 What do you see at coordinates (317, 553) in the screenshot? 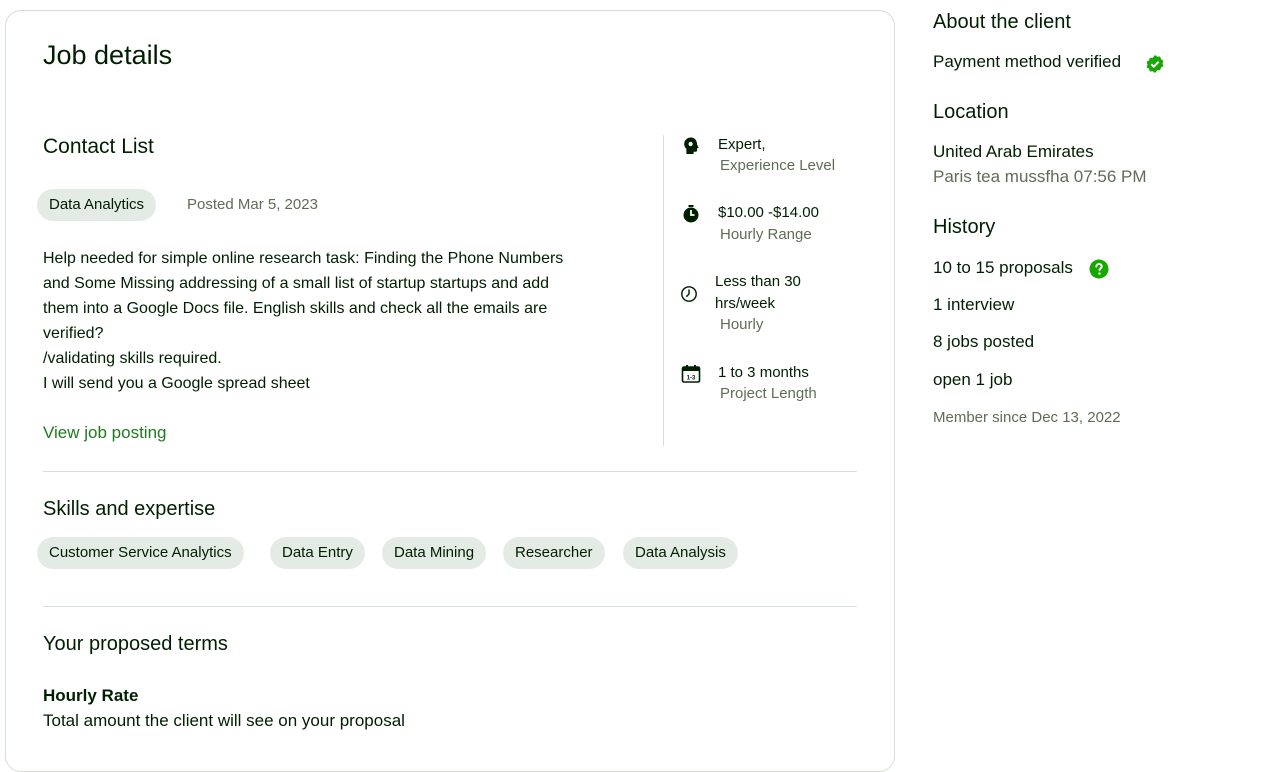
I see `skill-chip: Data Entry` at bounding box center [317, 553].